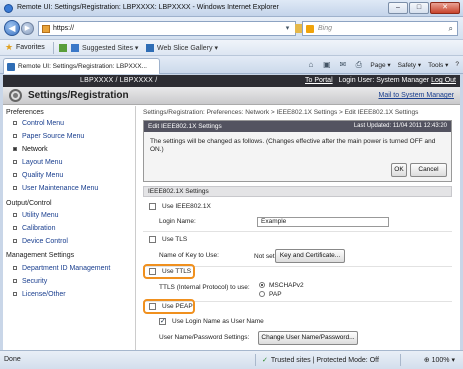 This screenshot has width=463, height=369. I want to click on address-bar: ◀ ▶ https:// ▾ ↻ ✕ Bing ⌕, so click(231, 28).